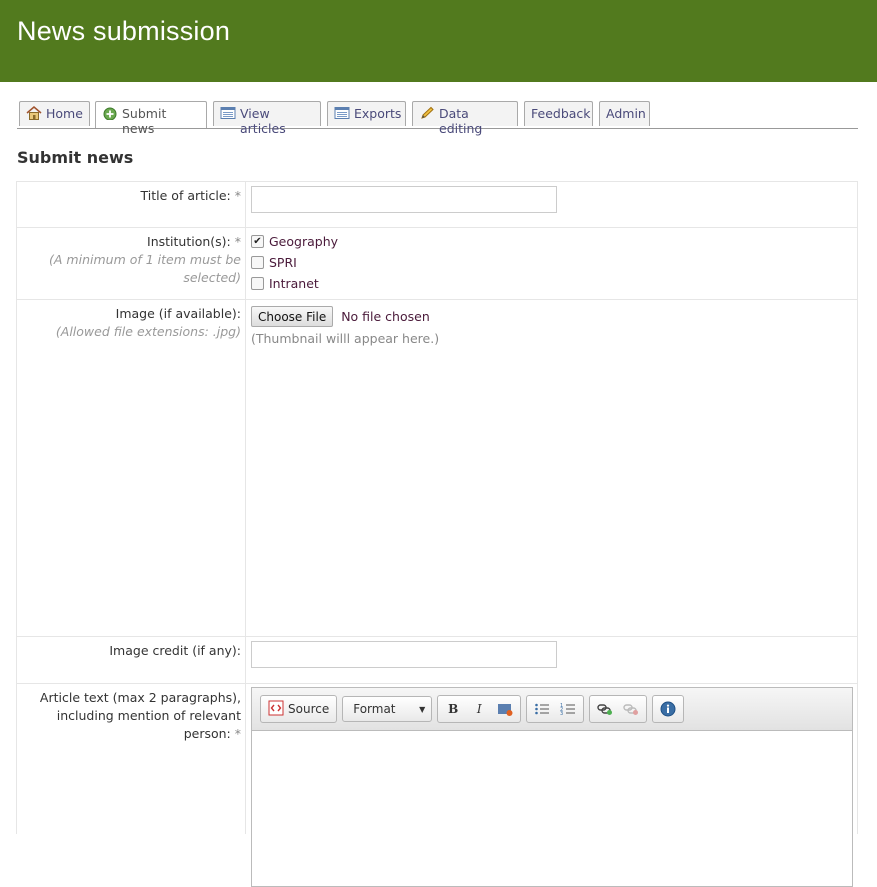 This screenshot has width=877, height=887. What do you see at coordinates (422, 709) in the screenshot?
I see `dropdown-arrow-icon: ▼` at bounding box center [422, 709].